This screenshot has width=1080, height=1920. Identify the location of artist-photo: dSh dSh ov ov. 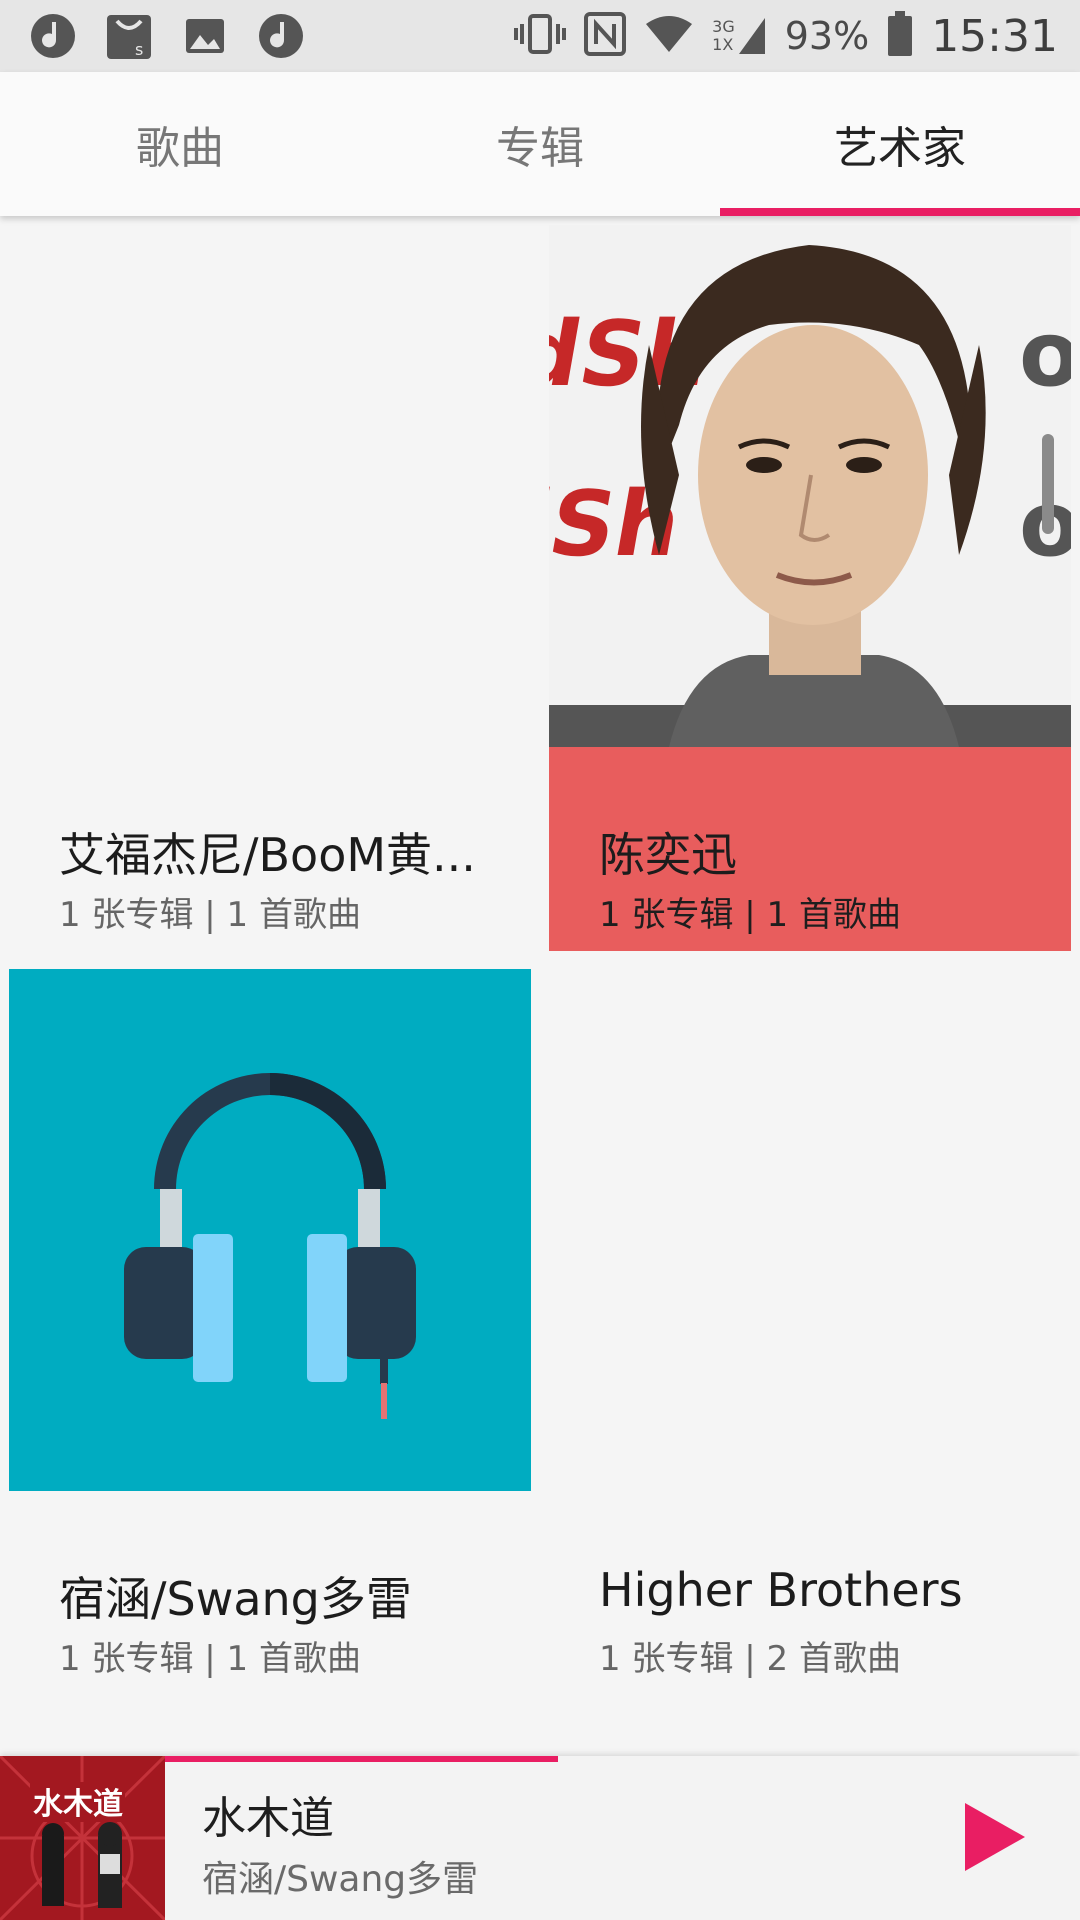
(810, 486).